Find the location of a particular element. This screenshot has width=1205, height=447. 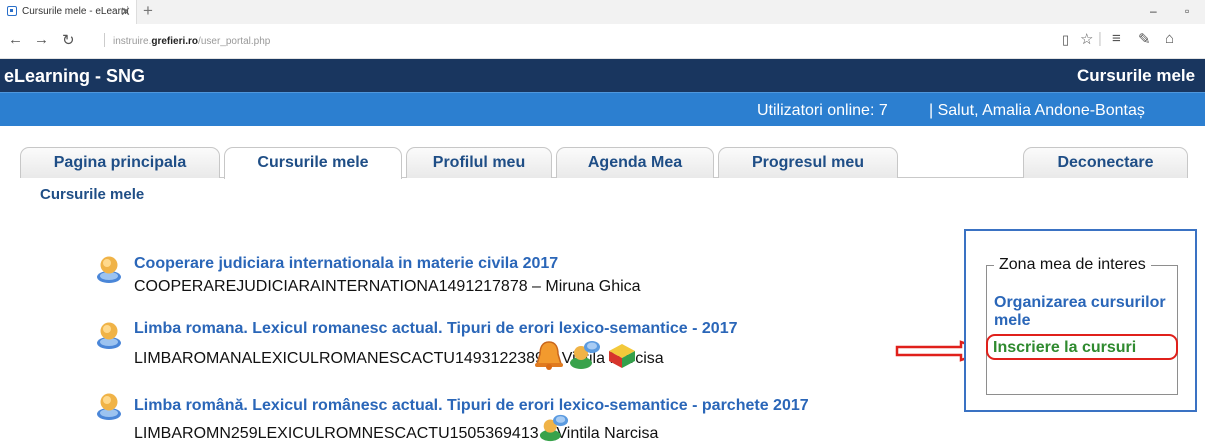

site-favicon-icon is located at coordinates (12, 11).